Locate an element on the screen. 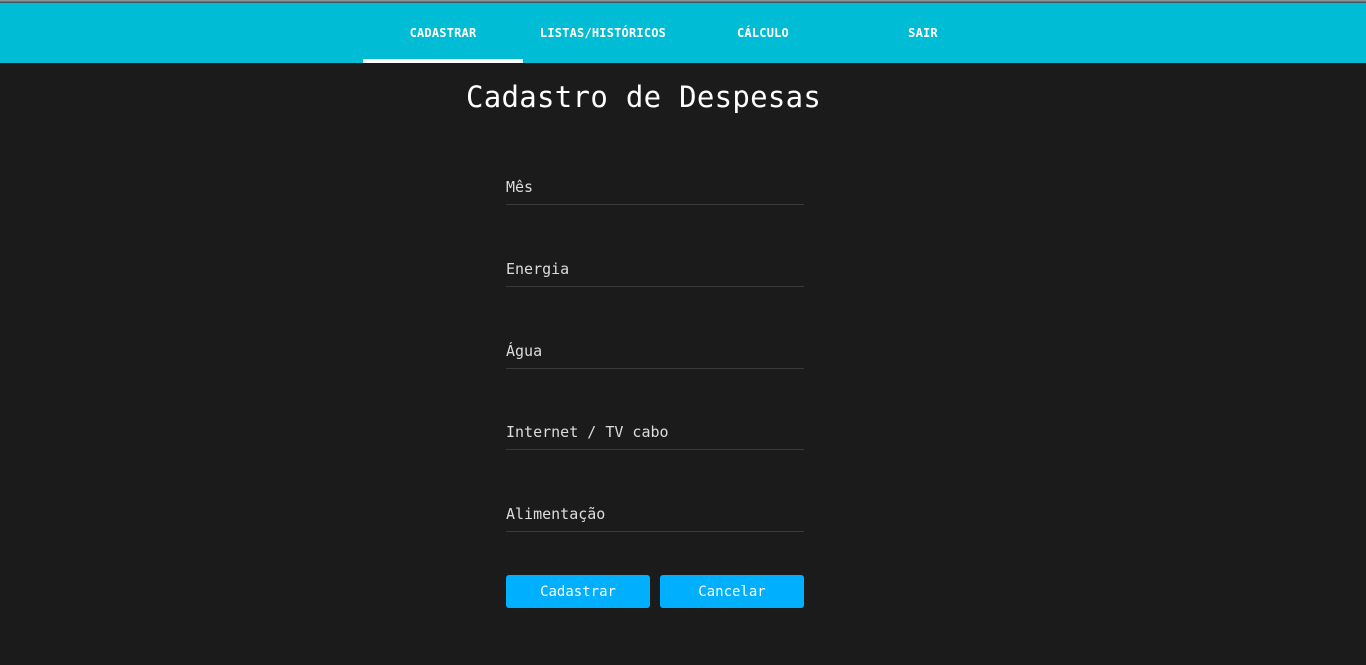 The height and width of the screenshot is (665, 1366). cadastrar-button: Cadastrar is located at coordinates (578, 591).